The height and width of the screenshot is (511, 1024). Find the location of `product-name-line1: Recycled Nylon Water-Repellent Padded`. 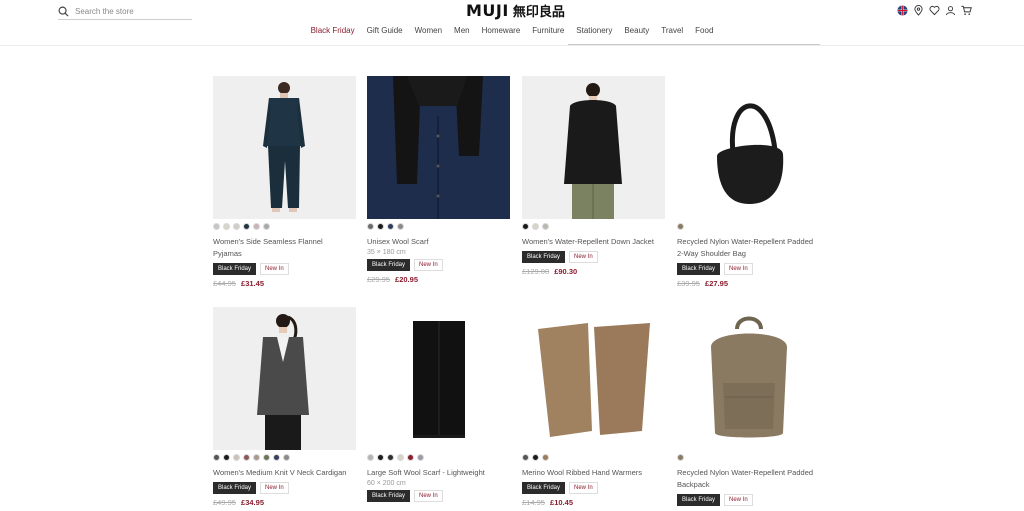

product-name-line1: Recycled Nylon Water-Repellent Padded is located at coordinates (745, 241).